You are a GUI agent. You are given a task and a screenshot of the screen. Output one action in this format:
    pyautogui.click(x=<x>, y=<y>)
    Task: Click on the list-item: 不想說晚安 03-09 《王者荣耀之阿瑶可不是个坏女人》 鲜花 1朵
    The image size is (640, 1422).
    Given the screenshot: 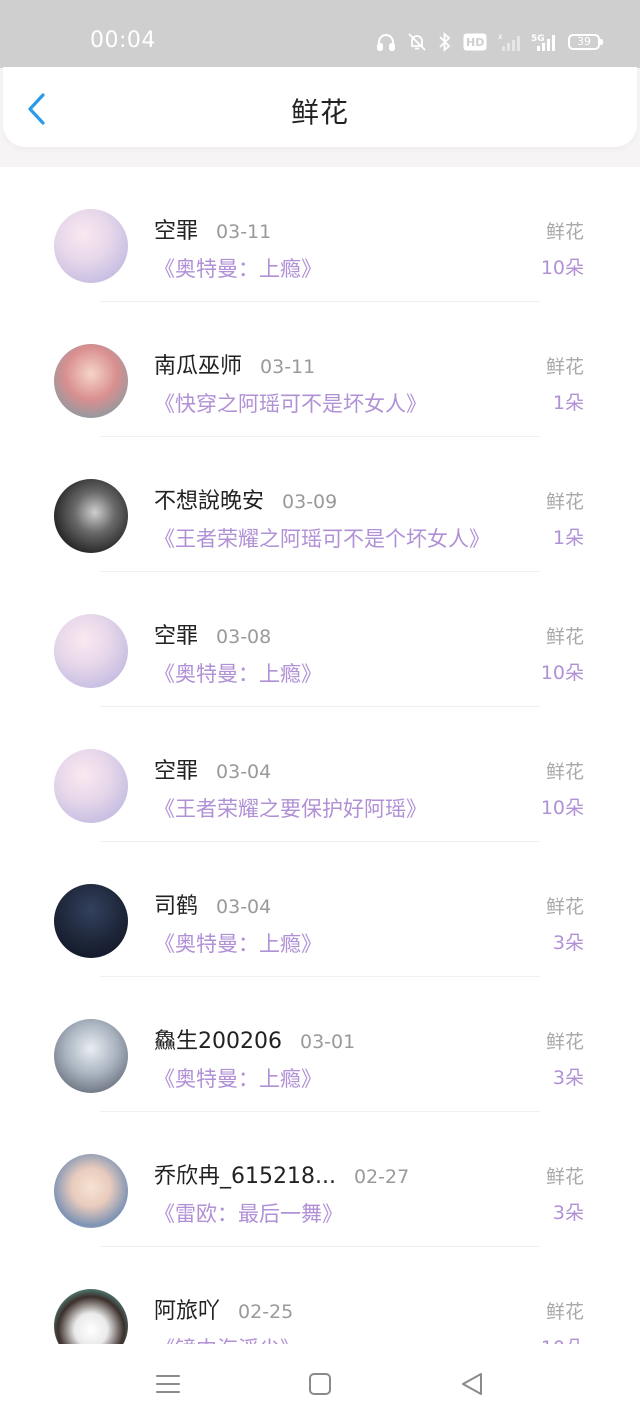 What is the action you would take?
    pyautogui.click(x=320, y=504)
    